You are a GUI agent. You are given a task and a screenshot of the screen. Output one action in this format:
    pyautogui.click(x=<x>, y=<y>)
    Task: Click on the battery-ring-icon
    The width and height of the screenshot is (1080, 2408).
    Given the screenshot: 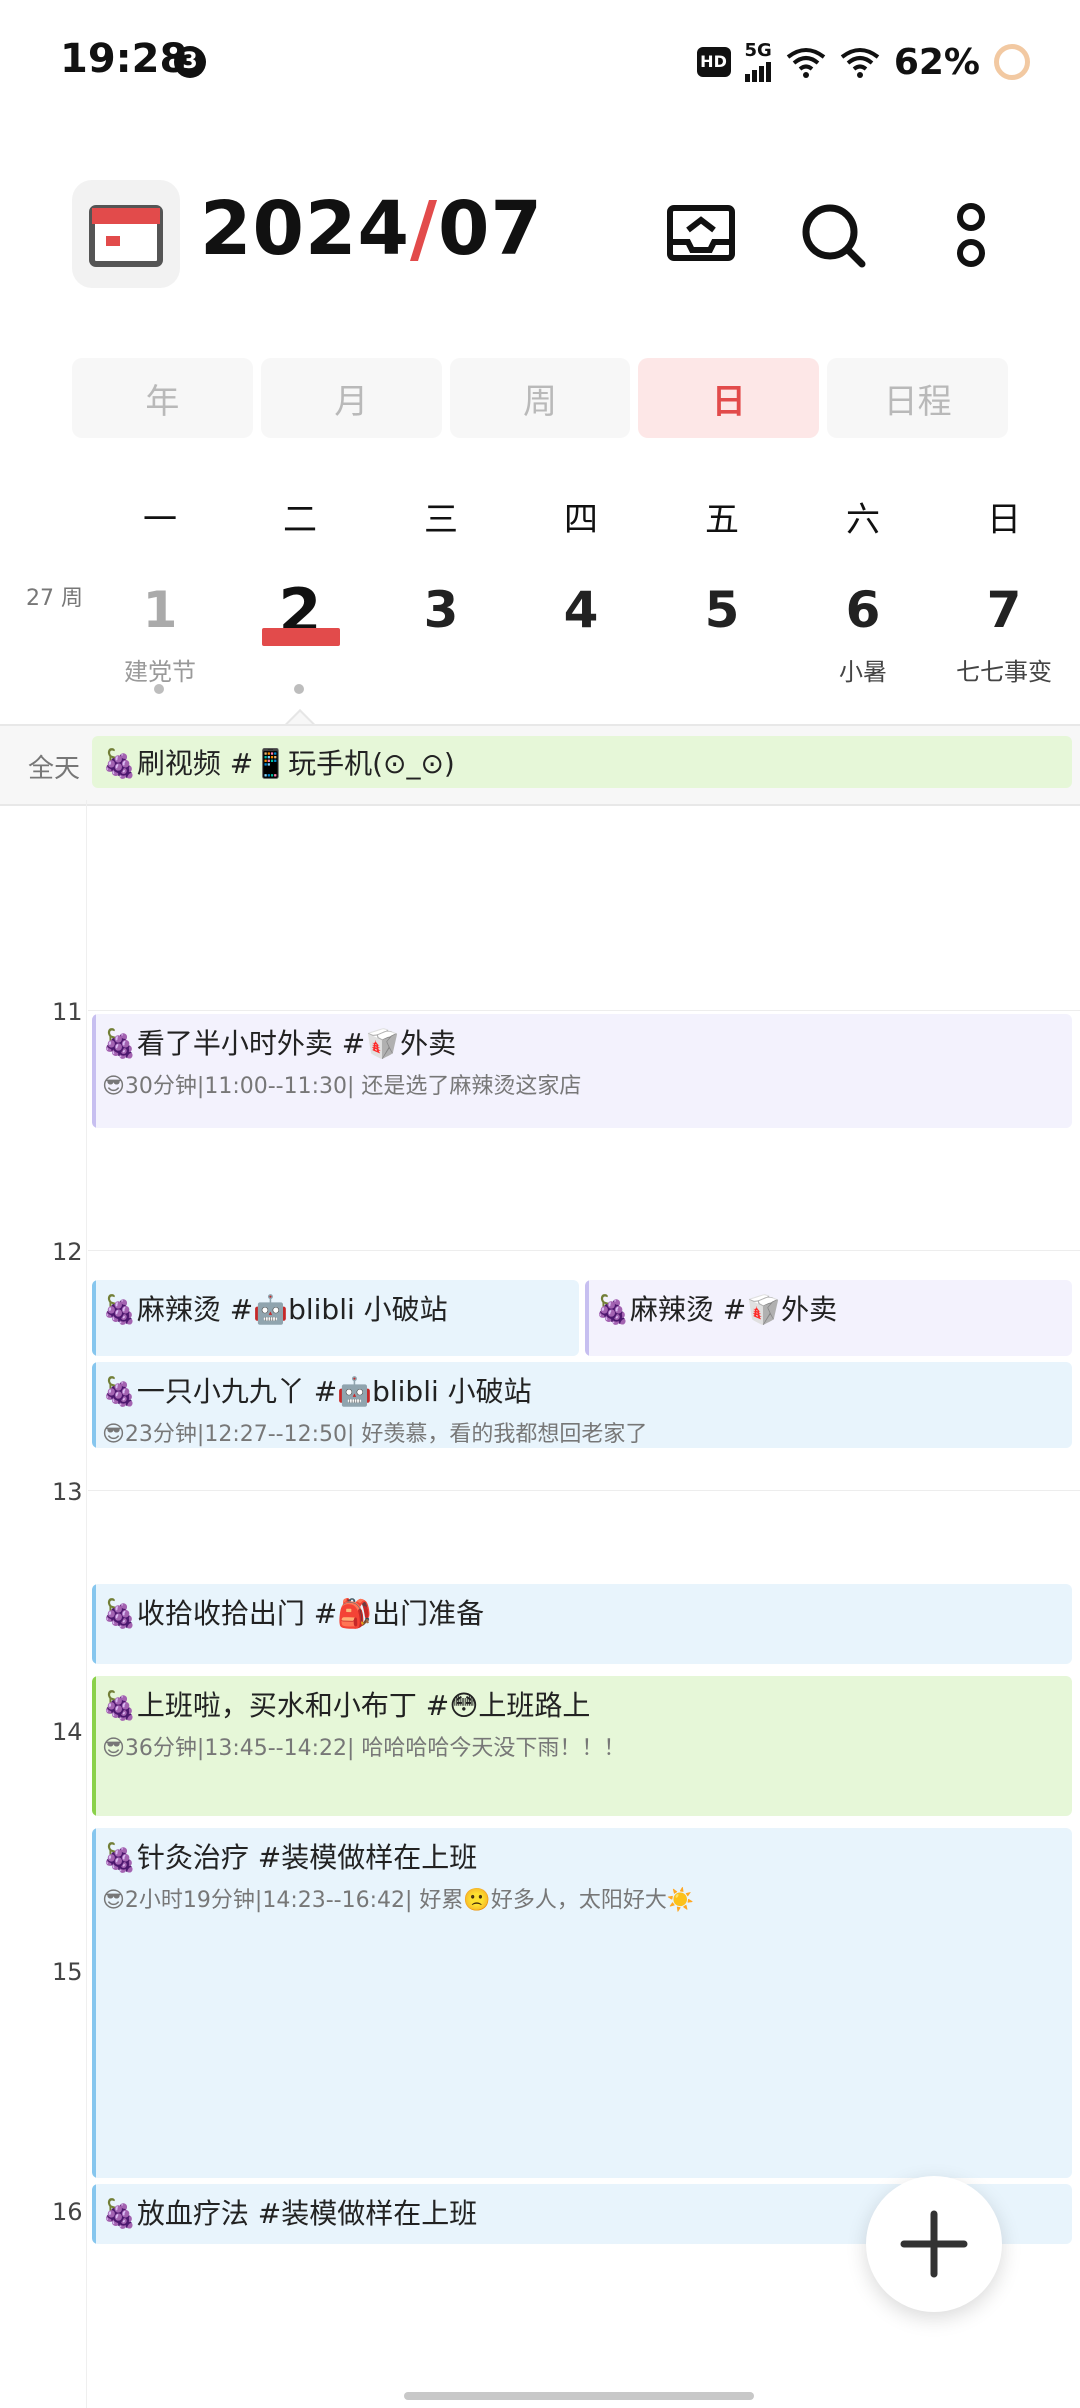 What is the action you would take?
    pyautogui.click(x=1012, y=62)
    